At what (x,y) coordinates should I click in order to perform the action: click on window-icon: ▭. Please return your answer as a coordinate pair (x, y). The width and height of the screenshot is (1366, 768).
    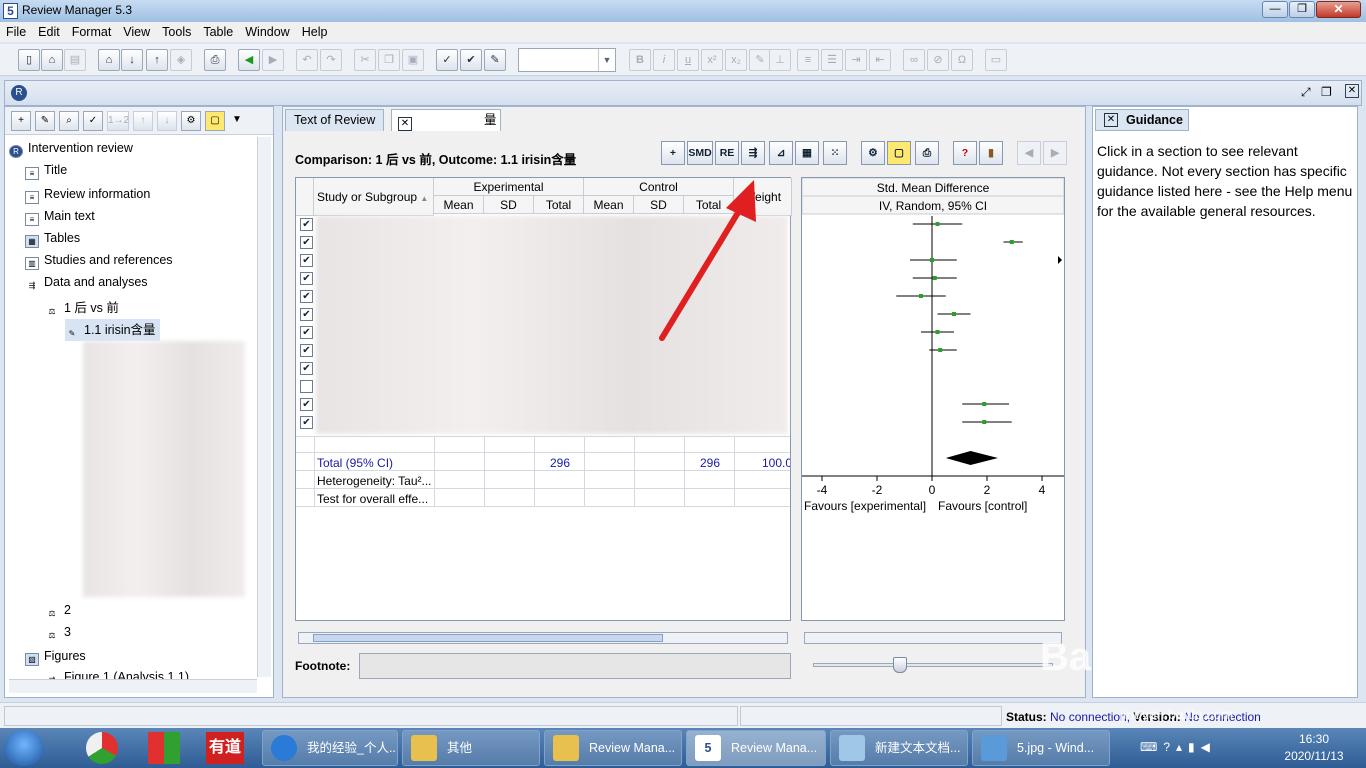
    Looking at the image, I should click on (996, 60).